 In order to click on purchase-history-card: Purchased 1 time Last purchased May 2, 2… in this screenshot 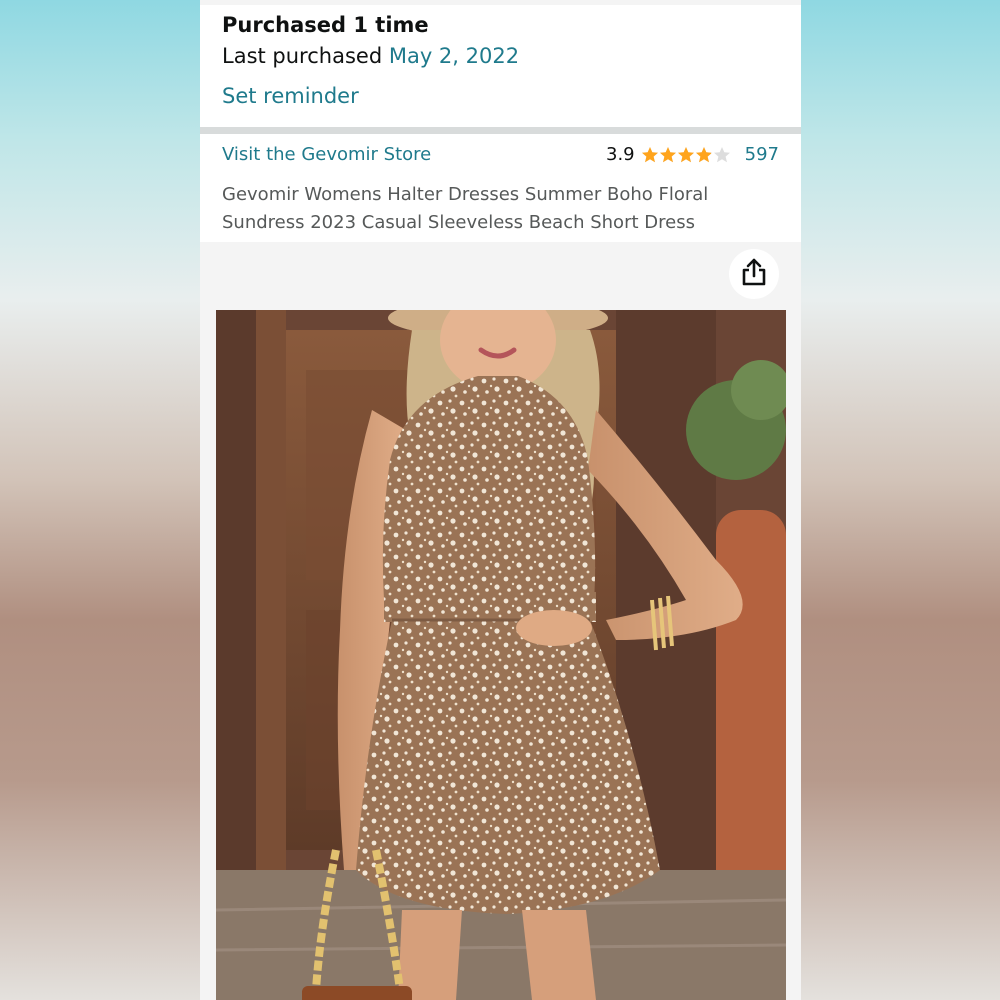, I will do `click(500, 66)`.